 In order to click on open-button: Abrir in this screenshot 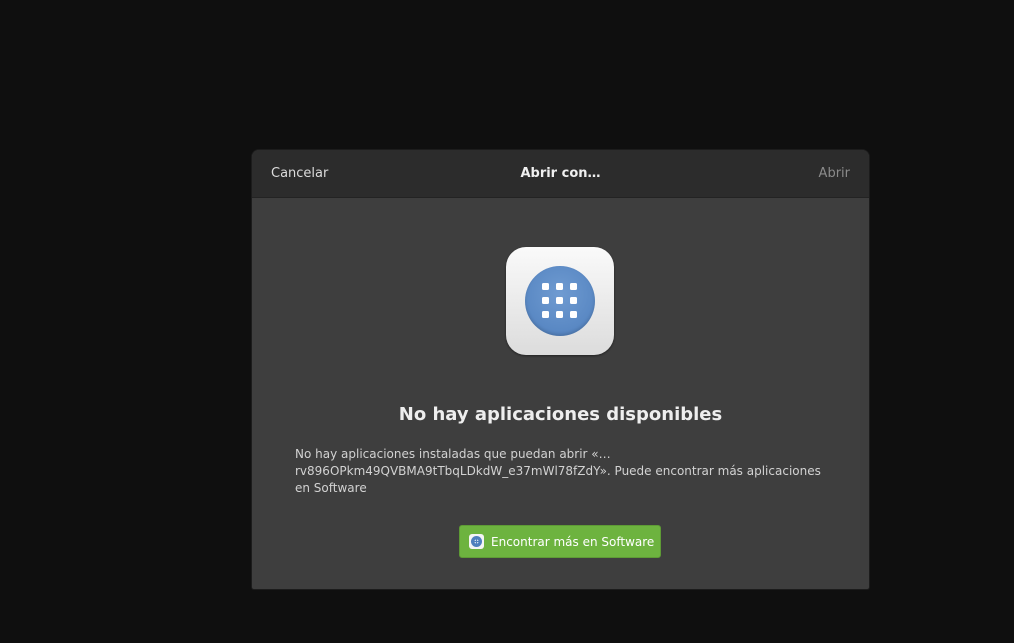, I will do `click(834, 173)`.